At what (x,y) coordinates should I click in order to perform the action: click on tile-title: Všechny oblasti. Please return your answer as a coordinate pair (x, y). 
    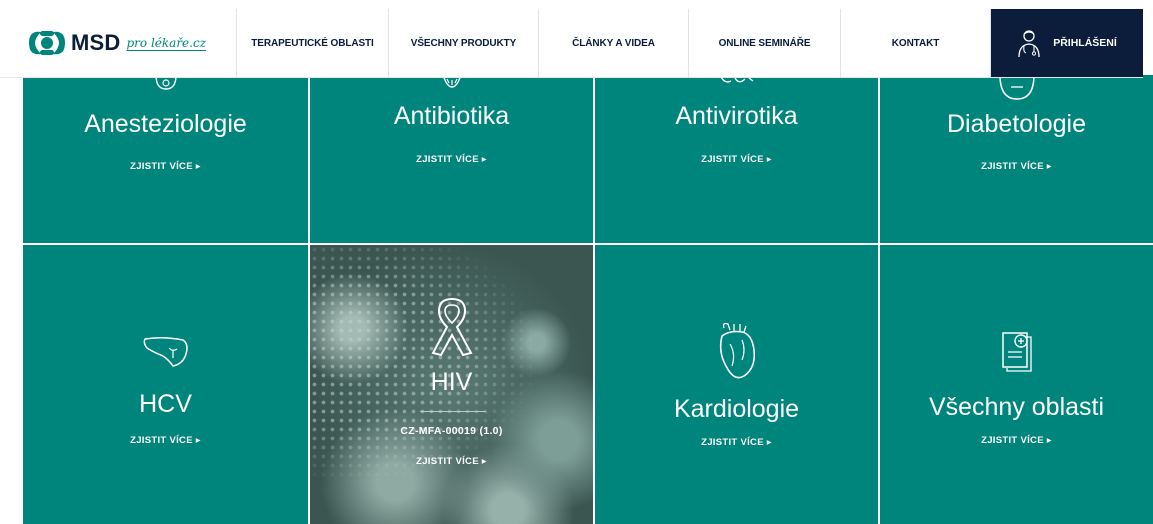
    Looking at the image, I should click on (1016, 407).